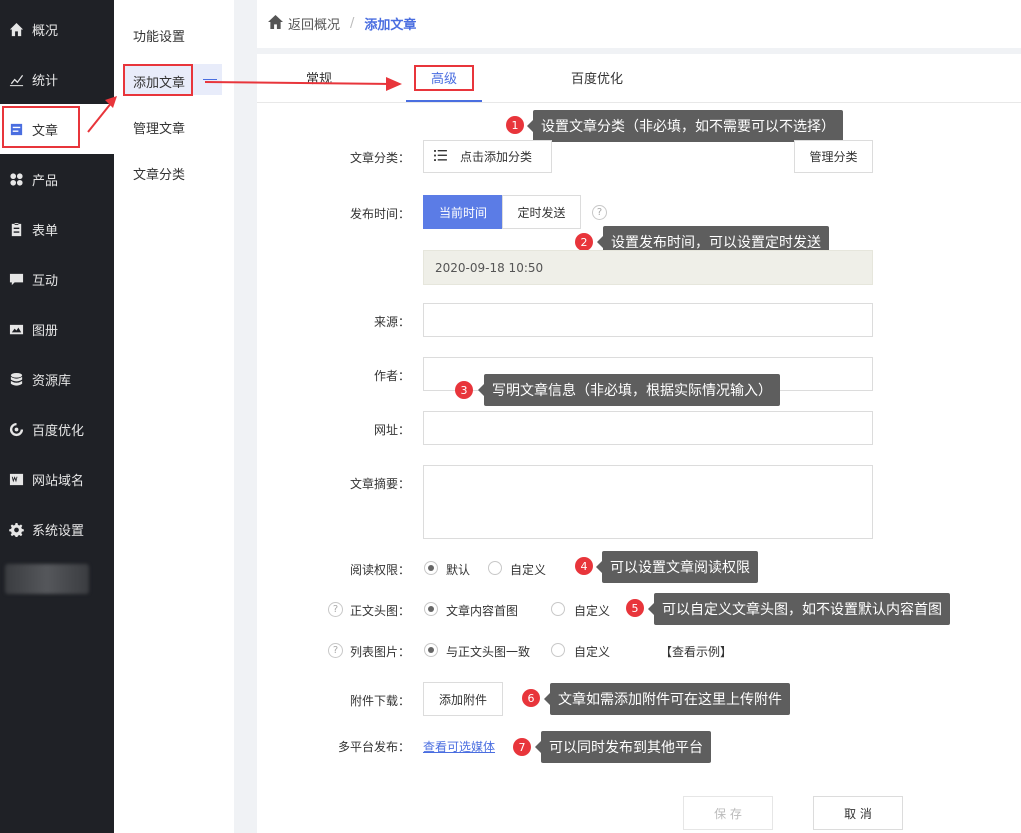 This screenshot has width=1021, height=833. I want to click on sidebar-item-settings: 系统设置, so click(57, 529).